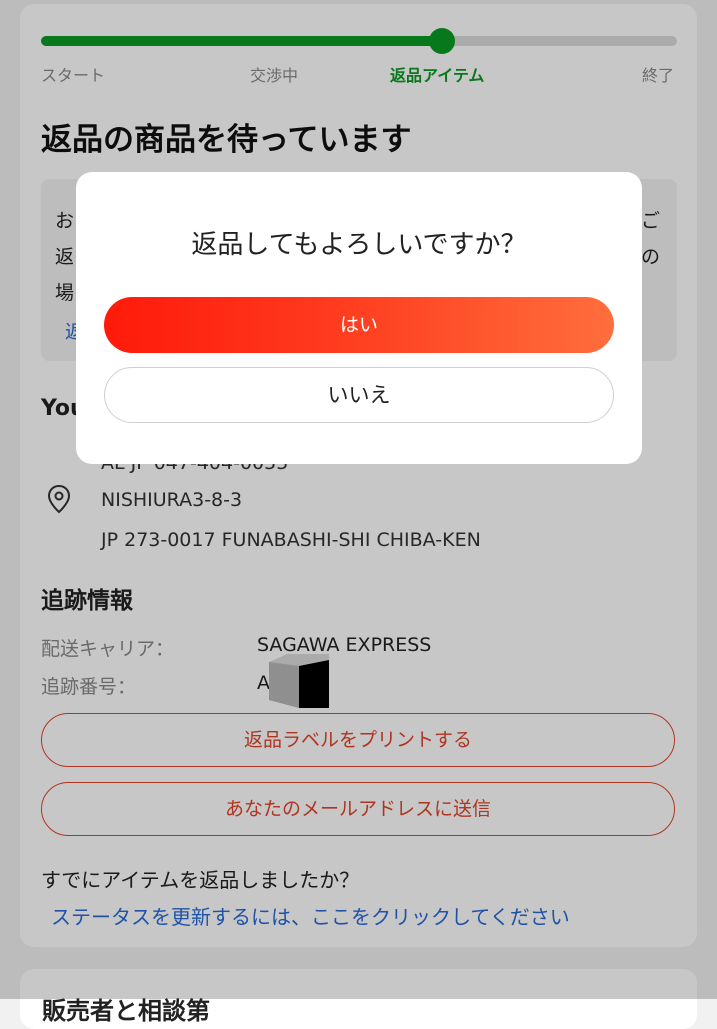 The width and height of the screenshot is (717, 1029). What do you see at coordinates (359, 325) in the screenshot?
I see `yes-button: はい` at bounding box center [359, 325].